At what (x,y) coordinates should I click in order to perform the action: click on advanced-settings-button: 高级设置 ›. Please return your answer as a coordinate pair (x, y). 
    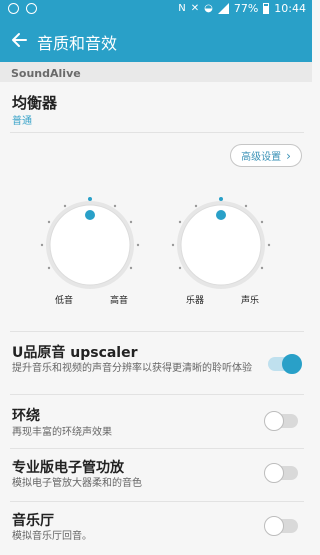
    Looking at the image, I should click on (266, 155).